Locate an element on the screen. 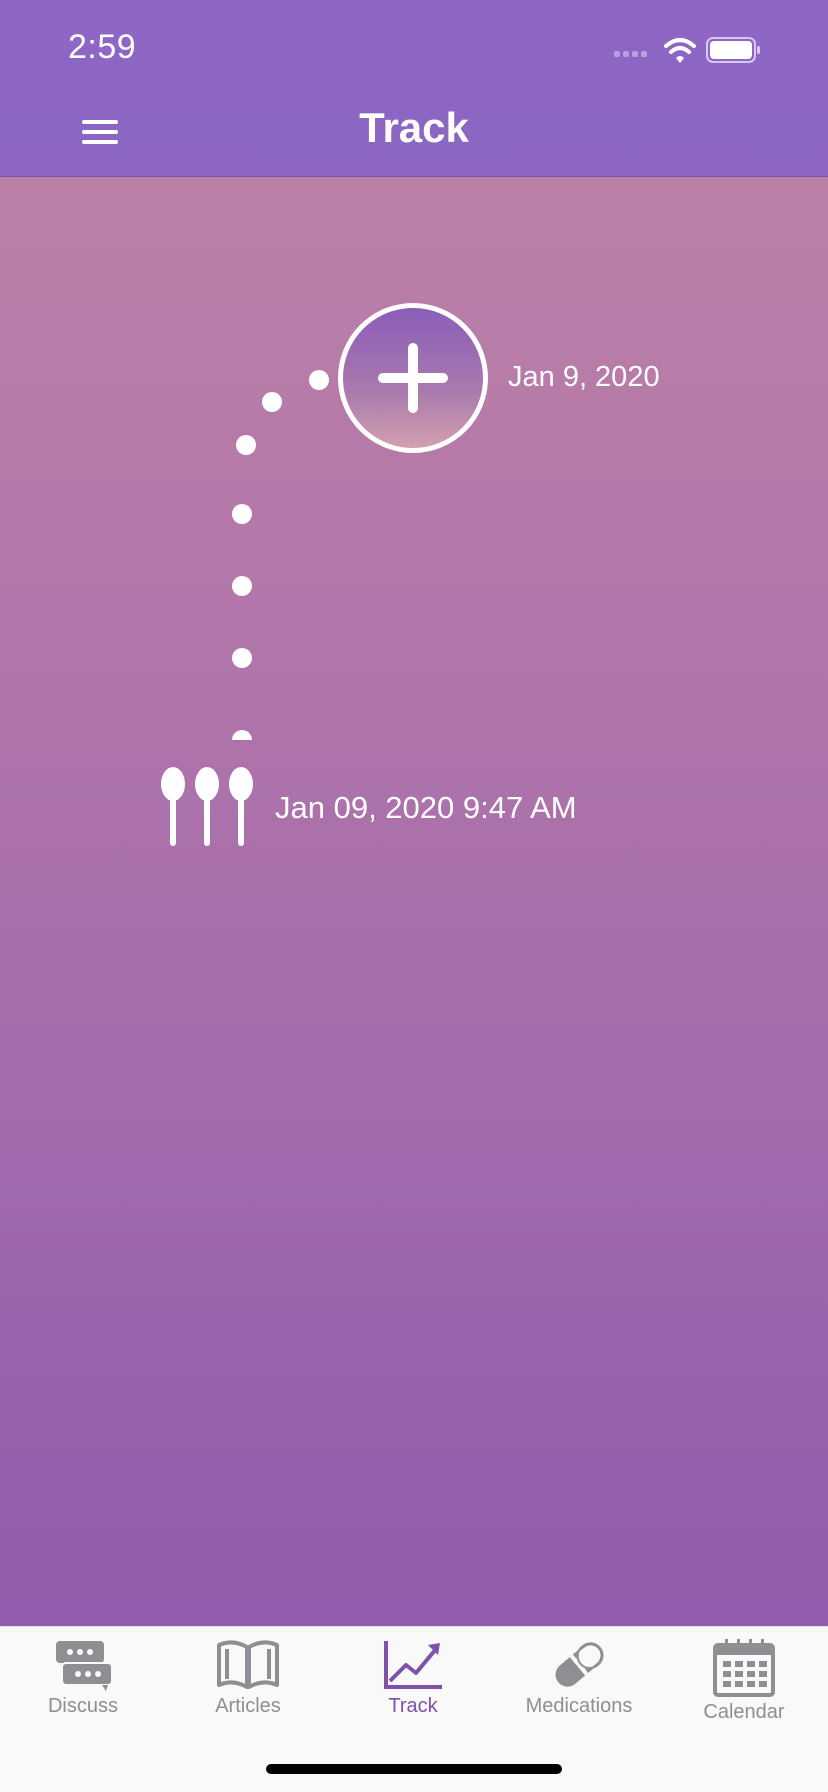  tab-label: Discuss is located at coordinates (82, 1706).